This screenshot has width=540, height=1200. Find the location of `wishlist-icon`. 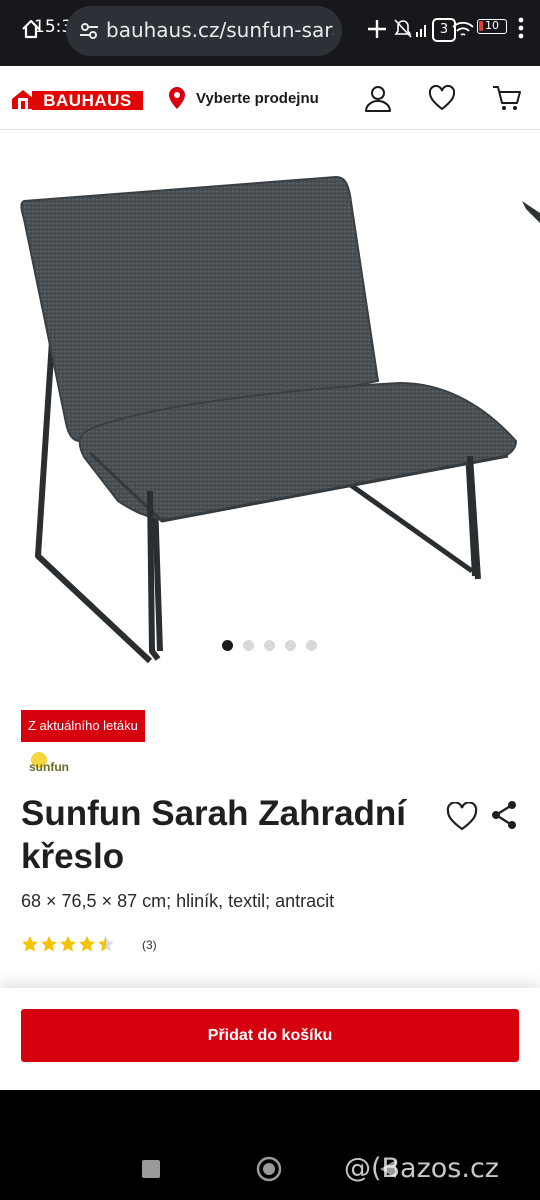

wishlist-icon is located at coordinates (442, 100).